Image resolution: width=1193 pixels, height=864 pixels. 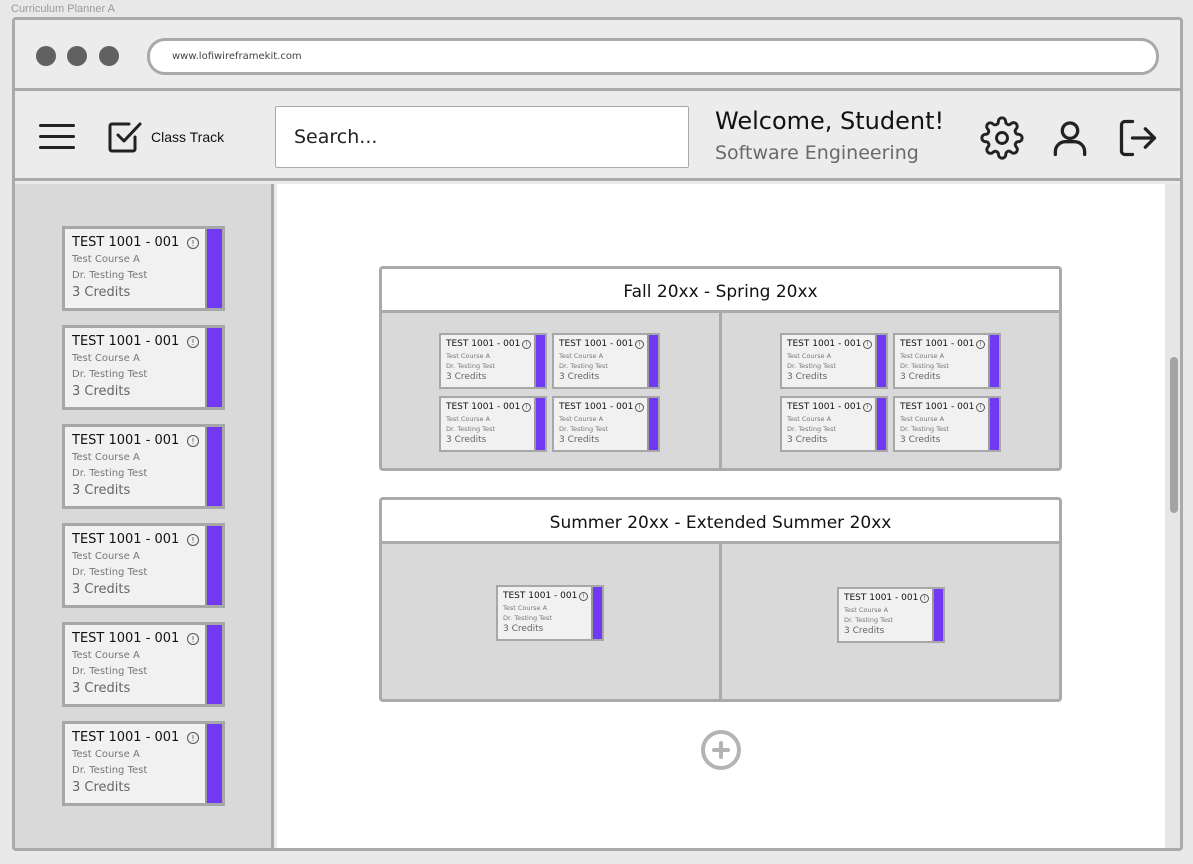 What do you see at coordinates (57, 137) in the screenshot?
I see `menu-icon` at bounding box center [57, 137].